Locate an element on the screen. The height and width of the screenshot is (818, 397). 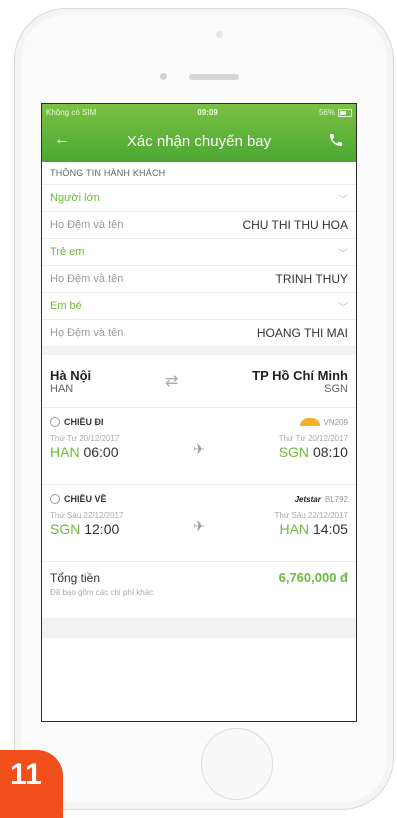
airline-info: Jetstar BL792 is located at coordinates (321, 499).